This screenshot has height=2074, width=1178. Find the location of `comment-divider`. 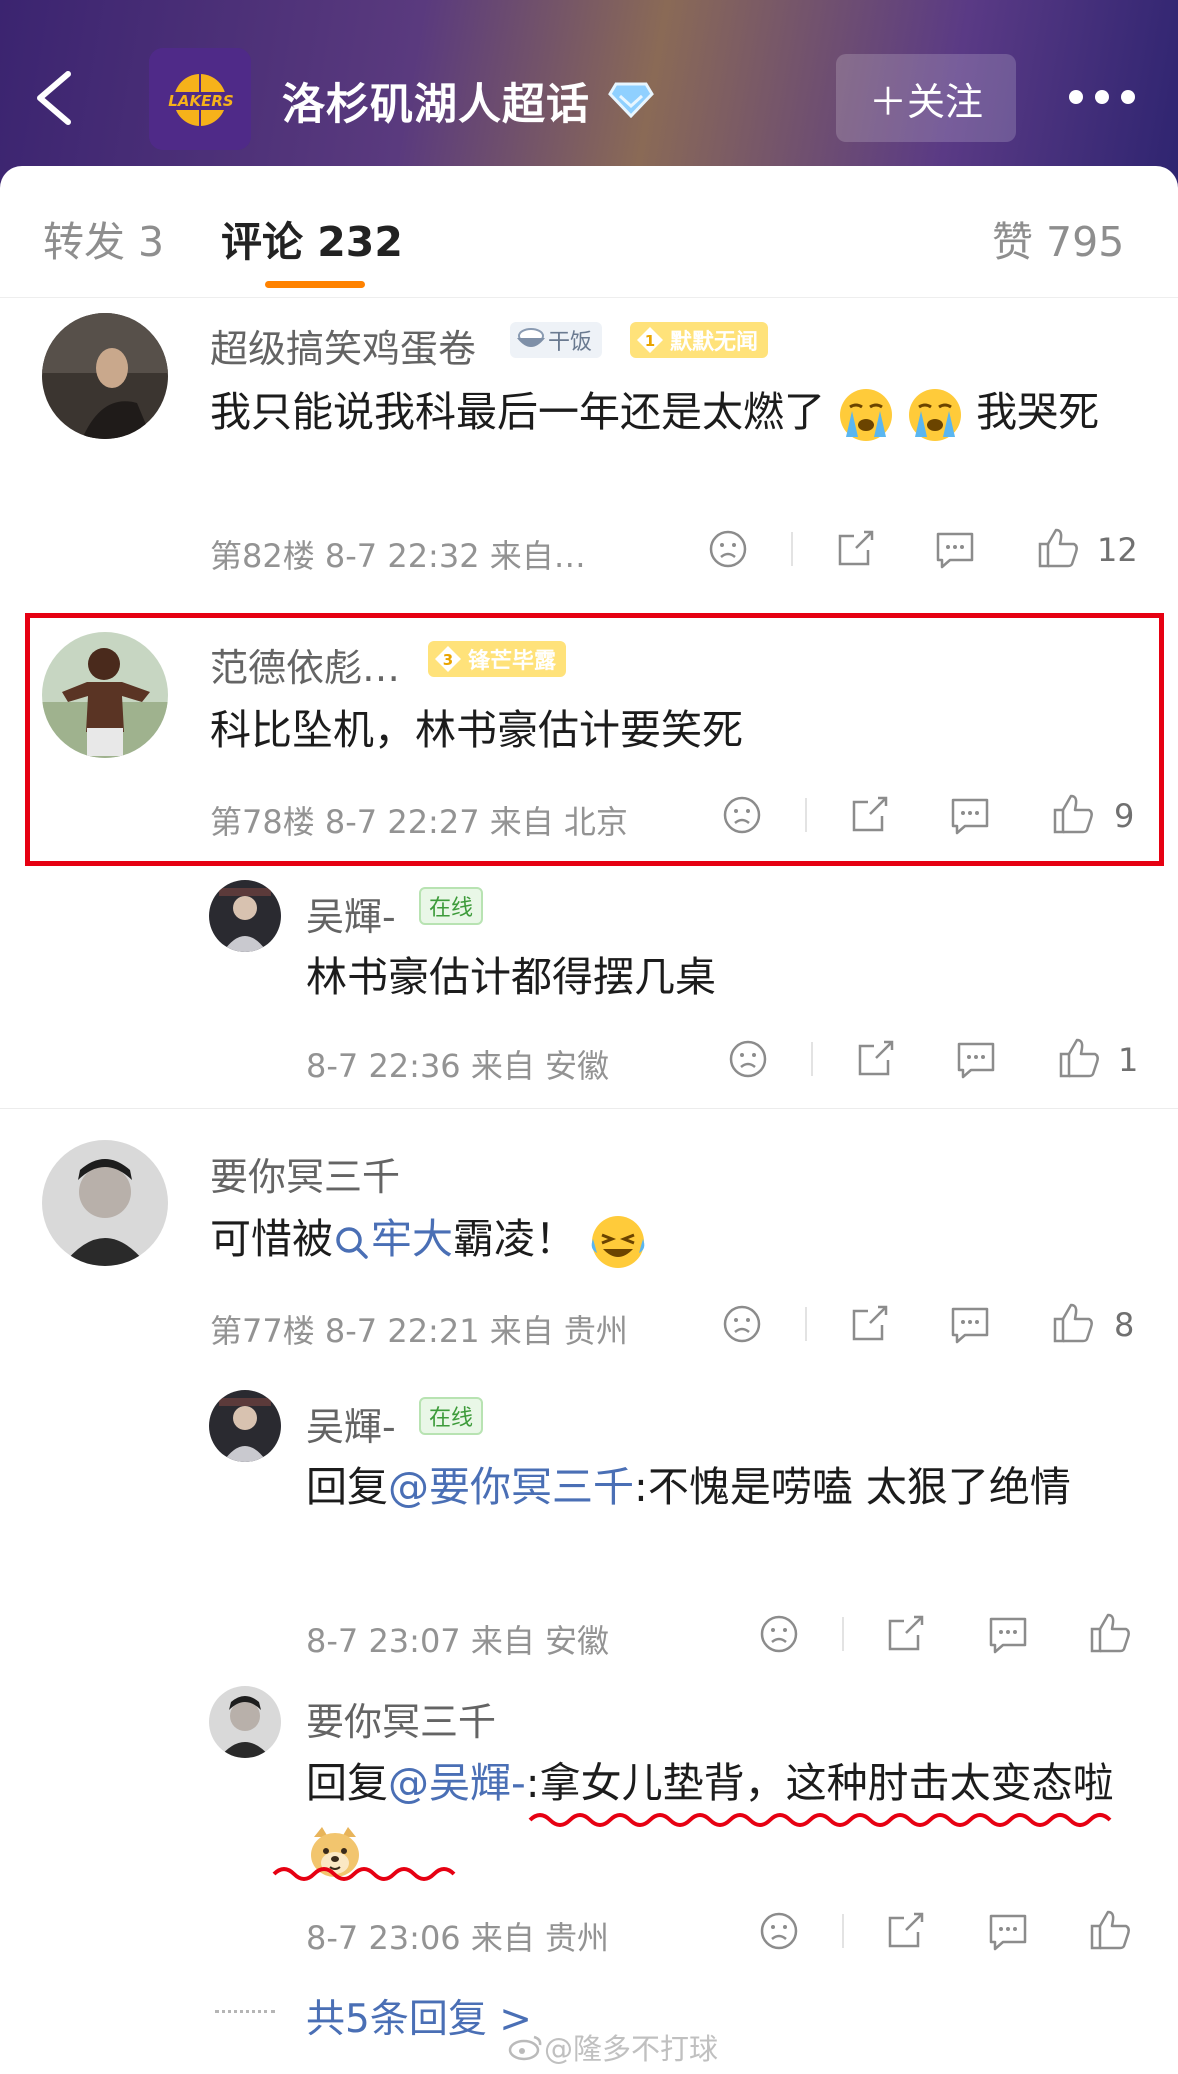

comment-divider is located at coordinates (589, 1108).